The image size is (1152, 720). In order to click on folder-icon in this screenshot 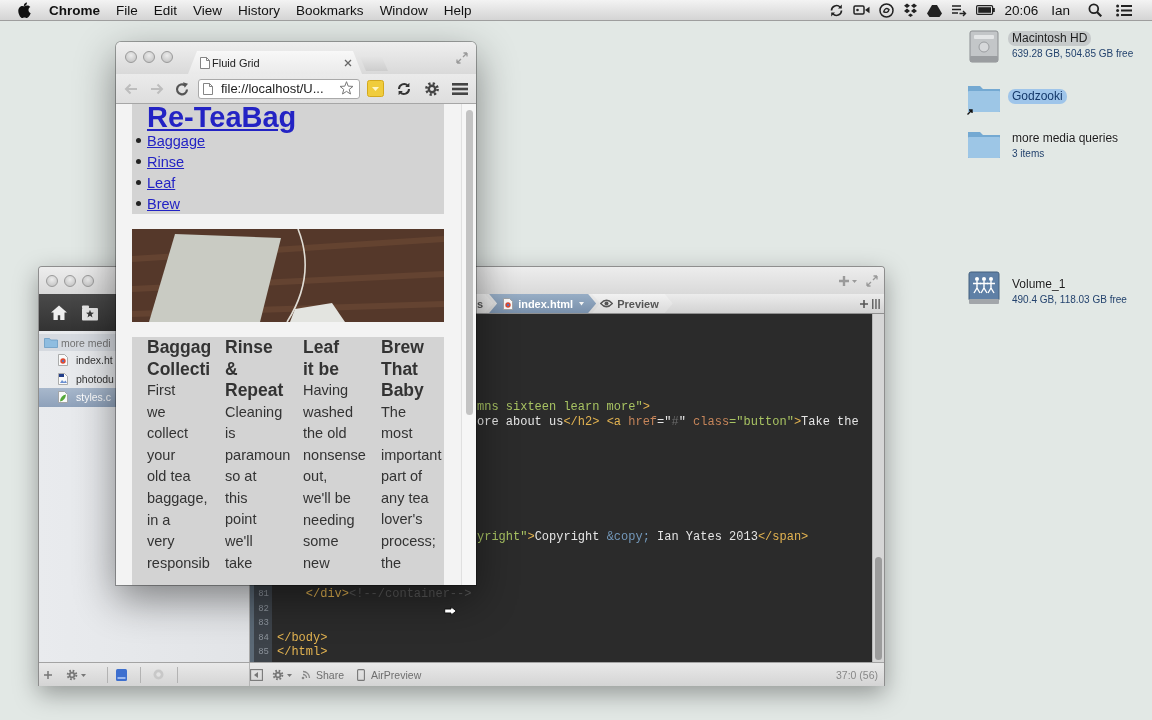, I will do `click(51, 342)`.